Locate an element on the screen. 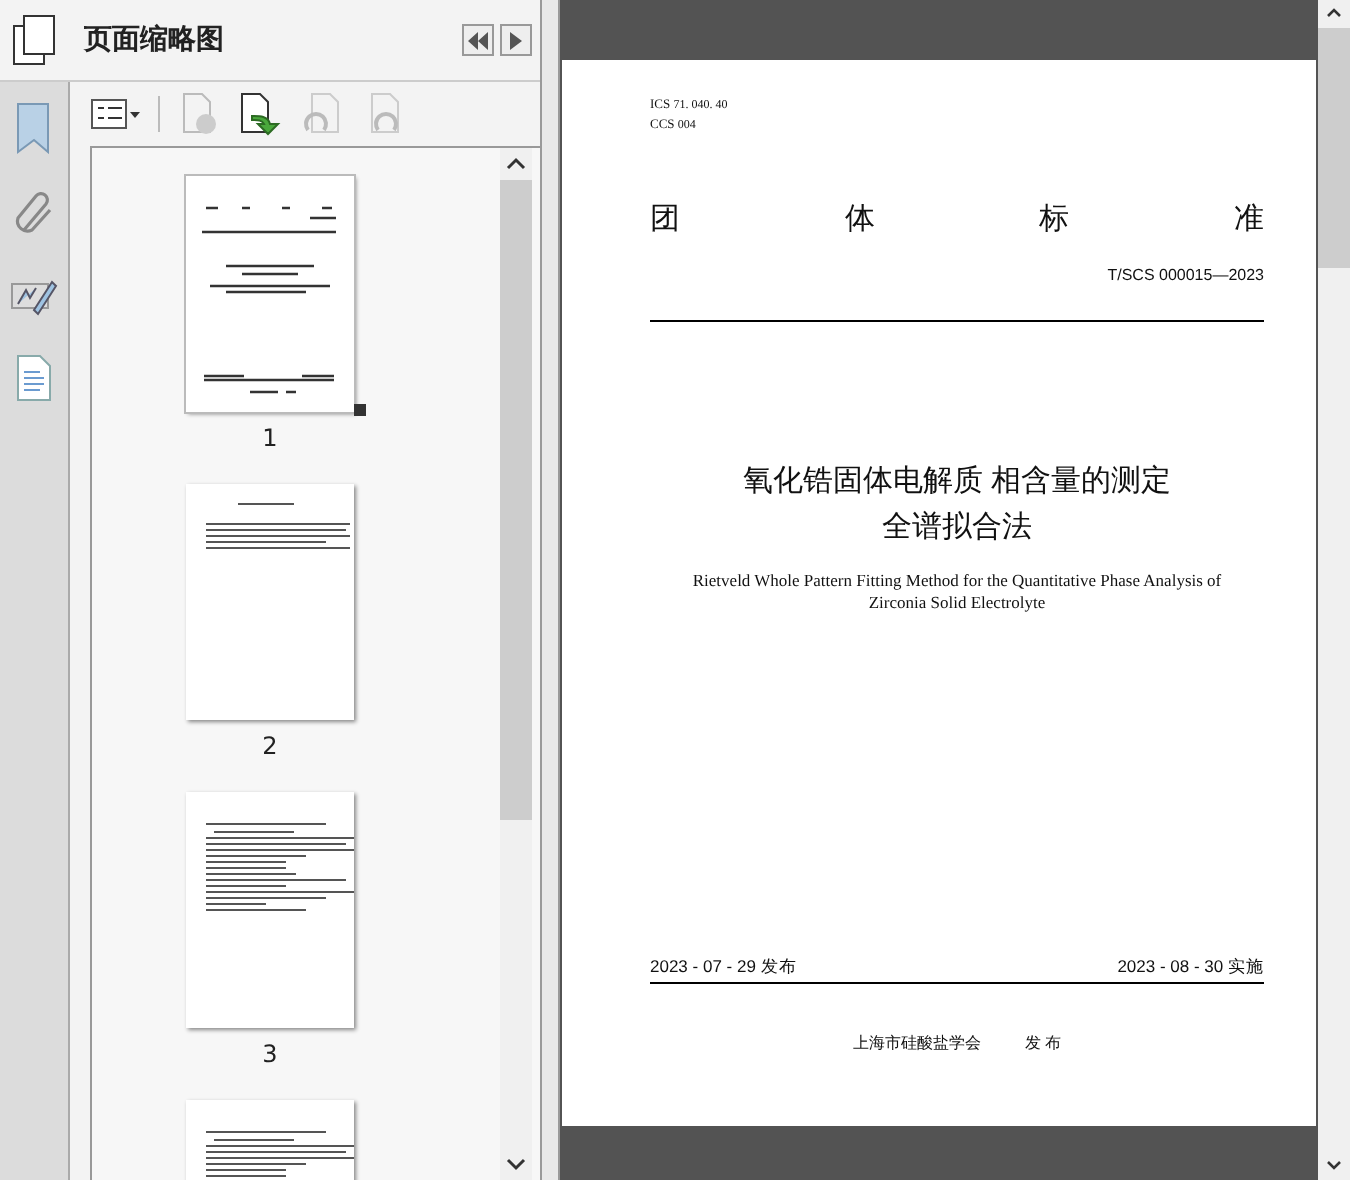 The width and height of the screenshot is (1350, 1180). document-title: 全谱拟合法 is located at coordinates (957, 528).